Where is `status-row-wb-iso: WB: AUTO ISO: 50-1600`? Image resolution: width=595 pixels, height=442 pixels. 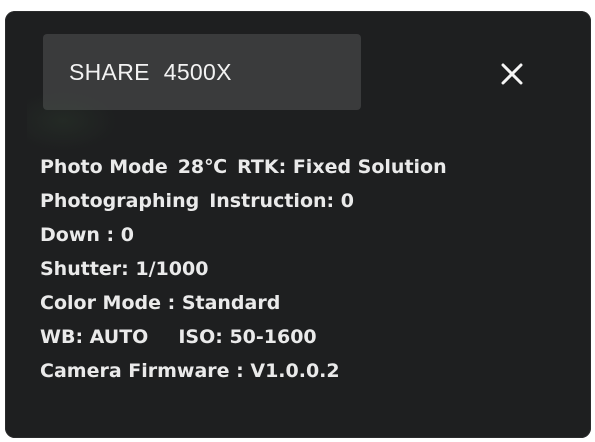 status-row-wb-iso: WB: AUTO ISO: 50-1600 is located at coordinates (307, 337).